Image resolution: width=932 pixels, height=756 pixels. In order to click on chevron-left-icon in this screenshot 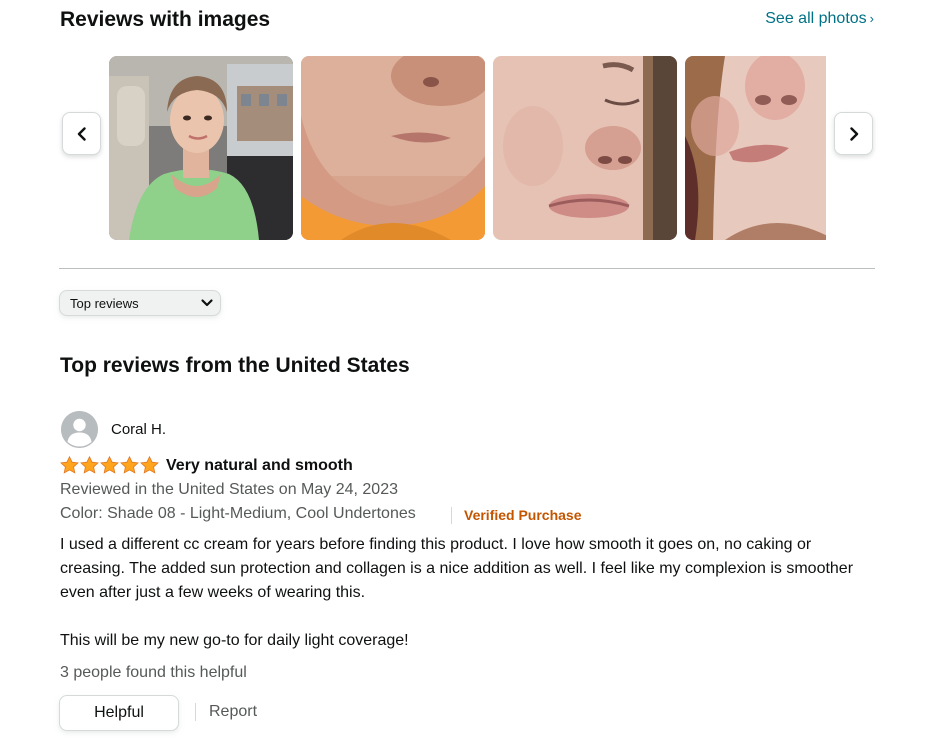, I will do `click(81, 133)`.